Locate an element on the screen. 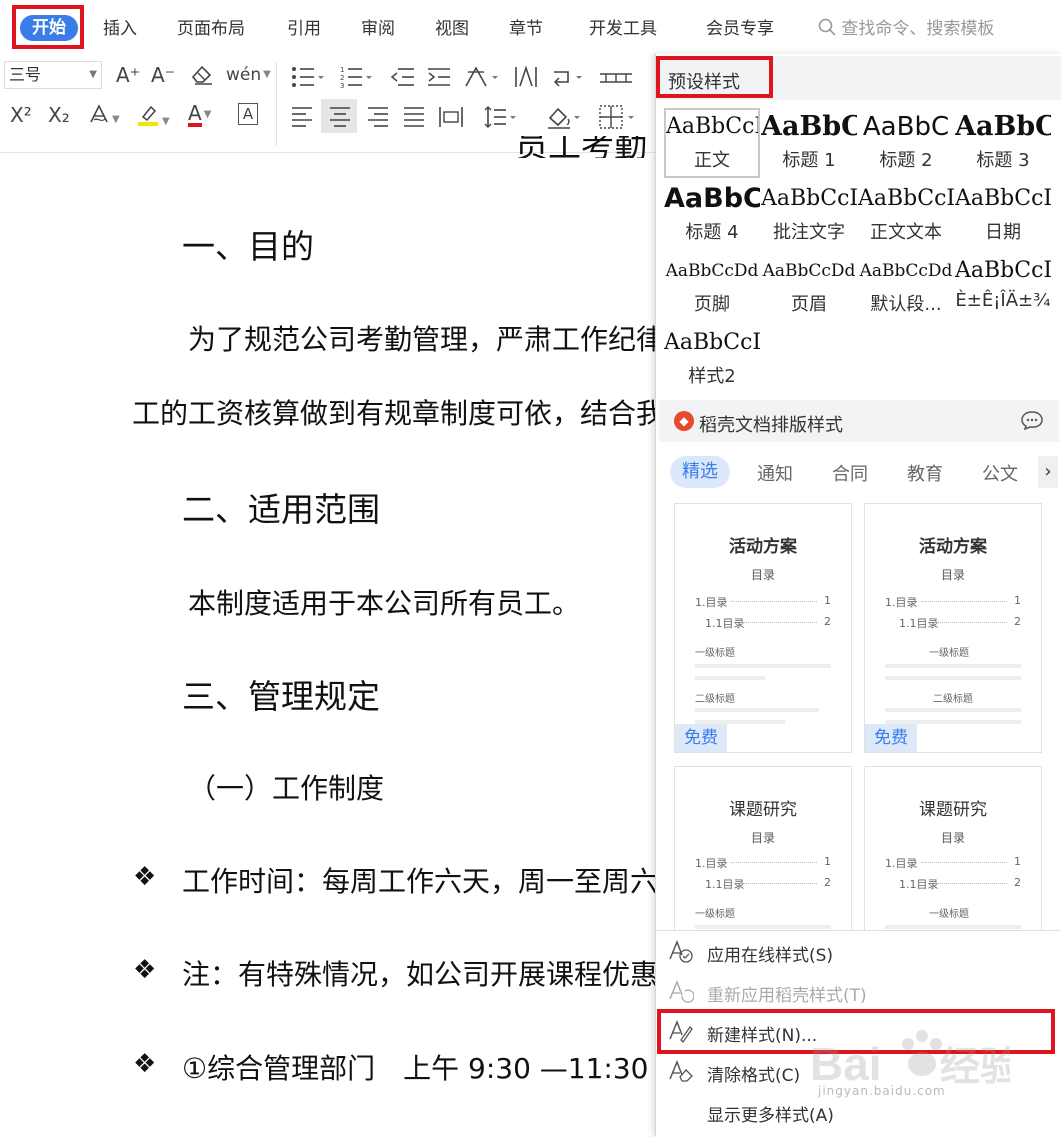 Image resolution: width=1061 pixels, height=1137 pixels. tab-stops-icon is located at coordinates (616, 78).